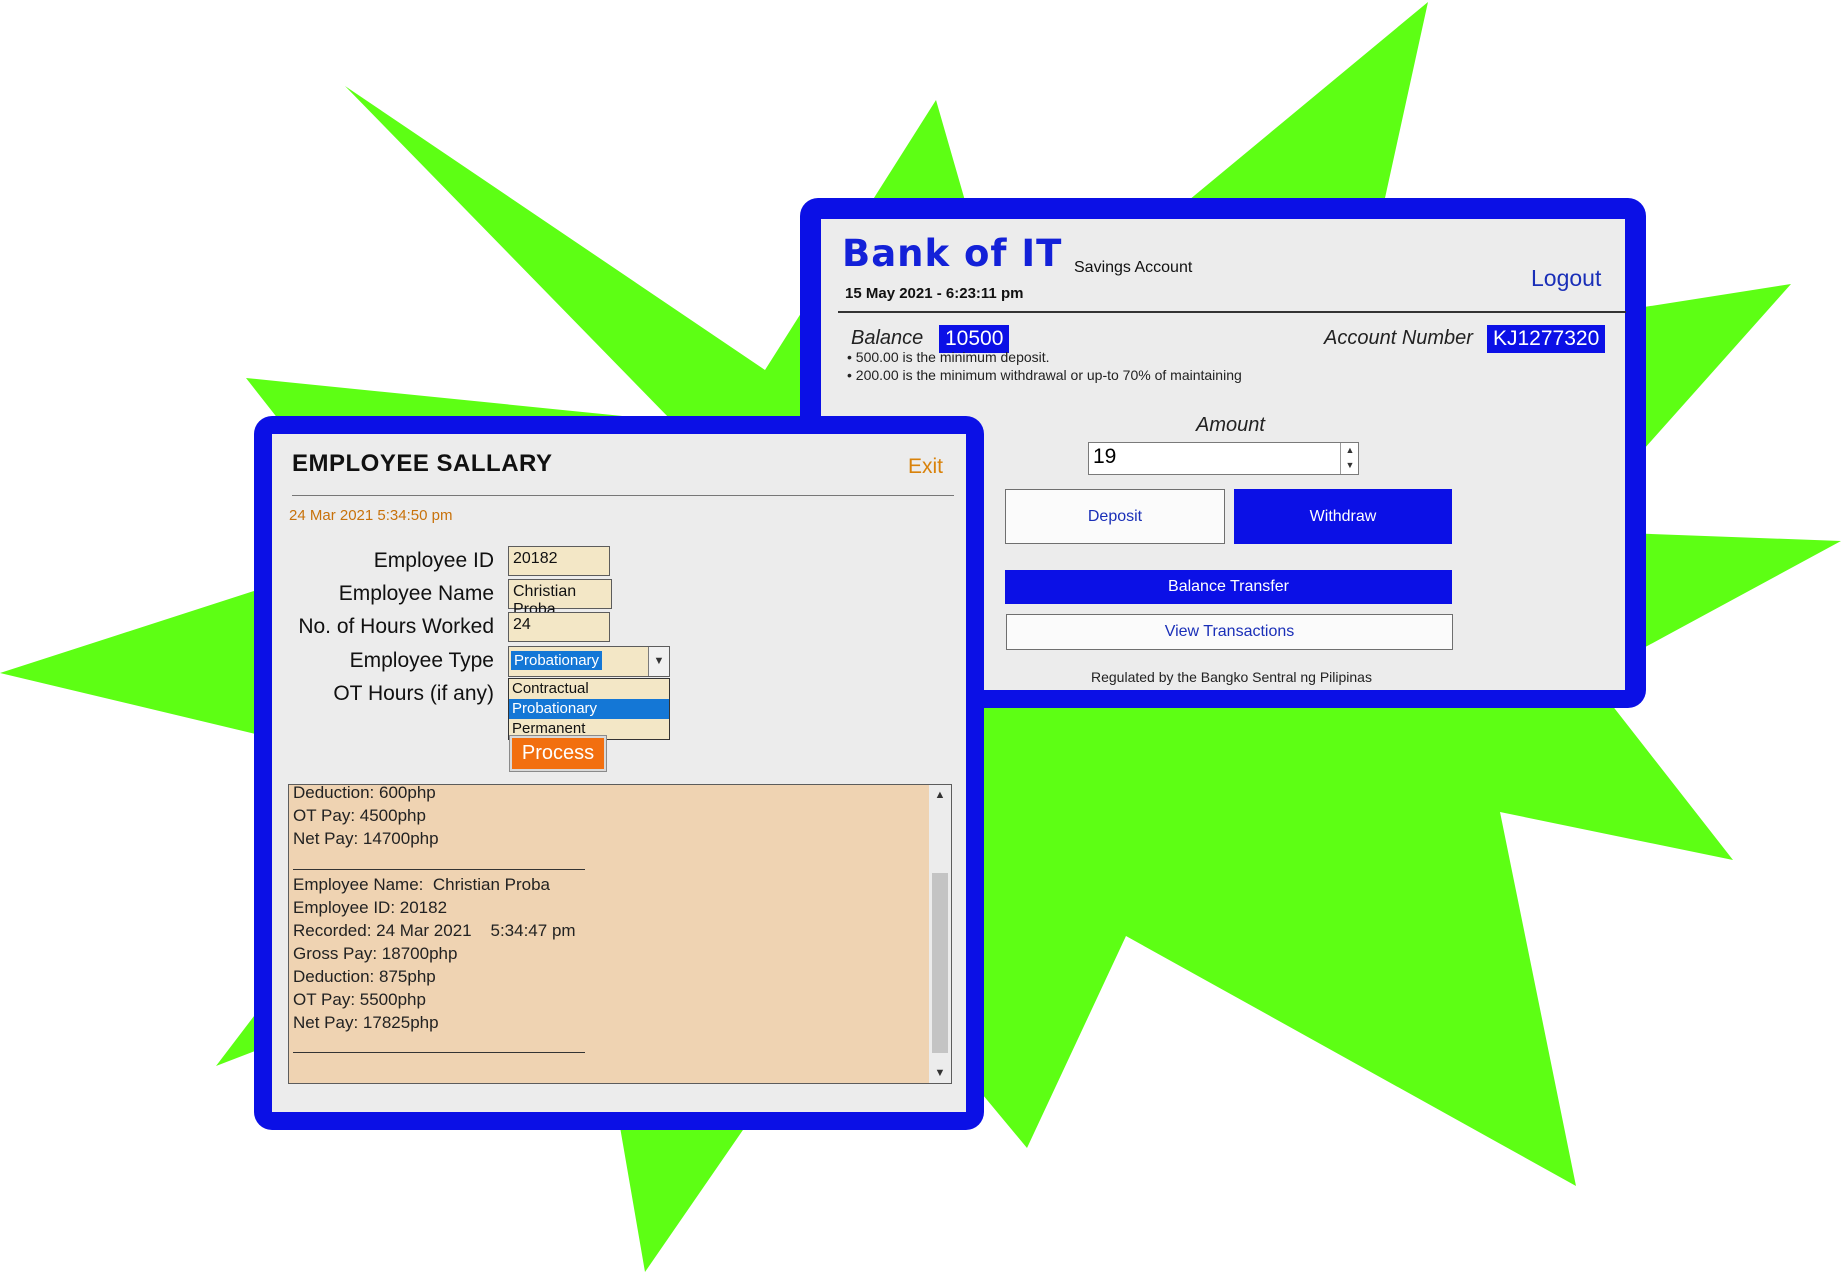  I want to click on employee-type-dropdown: Contractual Probationary Permanent, so click(589, 709).